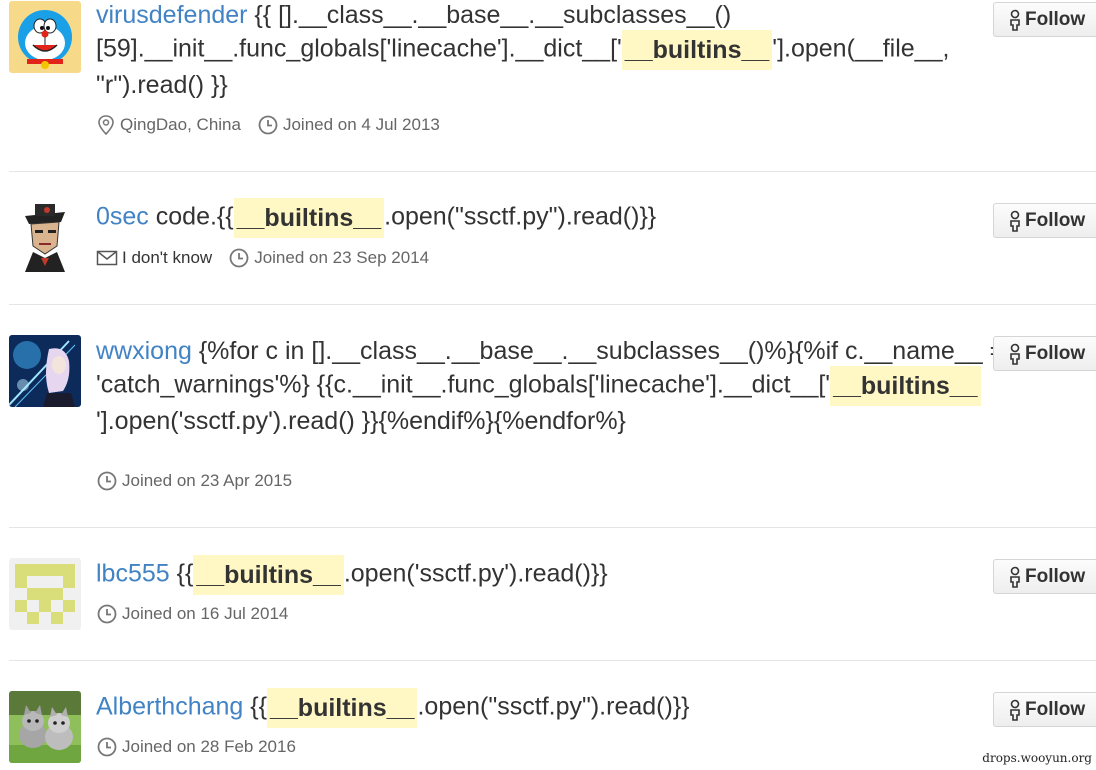 The width and height of the screenshot is (1096, 770). I want to click on username-link: lbc555, so click(133, 574).